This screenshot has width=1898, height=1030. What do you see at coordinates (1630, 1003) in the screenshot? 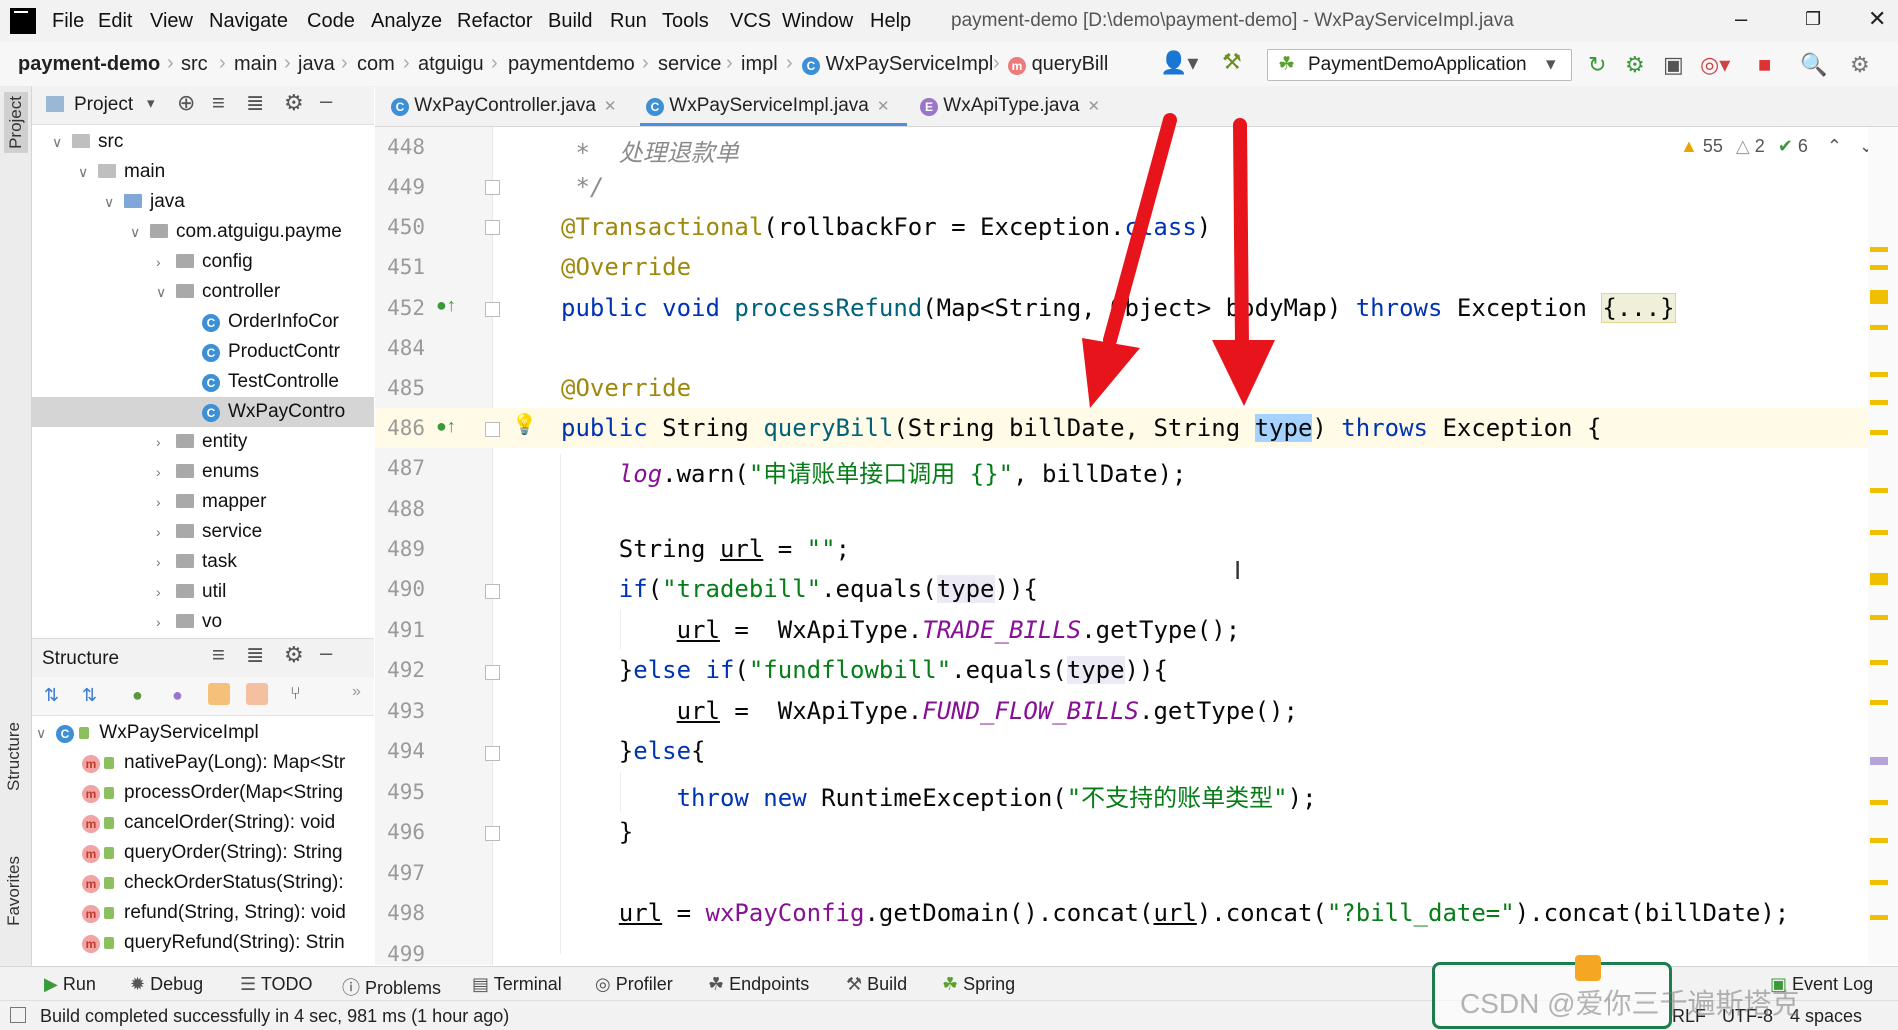
I see `watermark-text: CSDN @爱你三千遍斯塔克` at bounding box center [1630, 1003].